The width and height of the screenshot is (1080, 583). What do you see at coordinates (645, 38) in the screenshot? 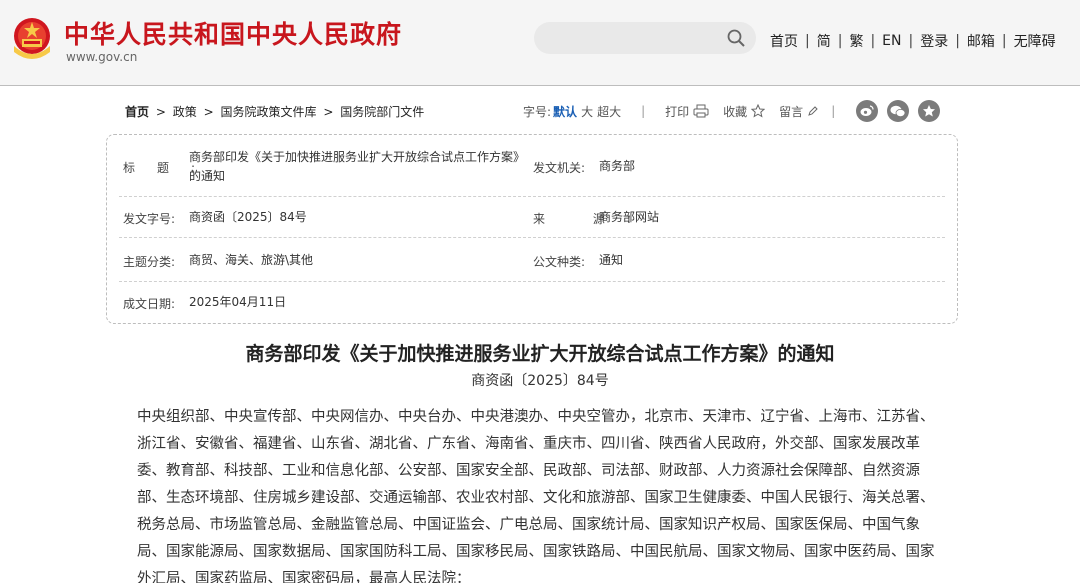
I see `search-input` at bounding box center [645, 38].